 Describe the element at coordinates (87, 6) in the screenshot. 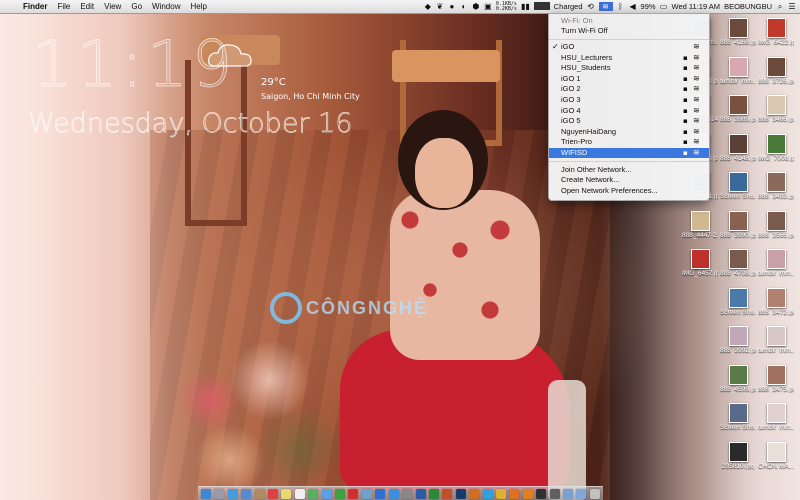

I see `menu-edit: Edit` at that location.